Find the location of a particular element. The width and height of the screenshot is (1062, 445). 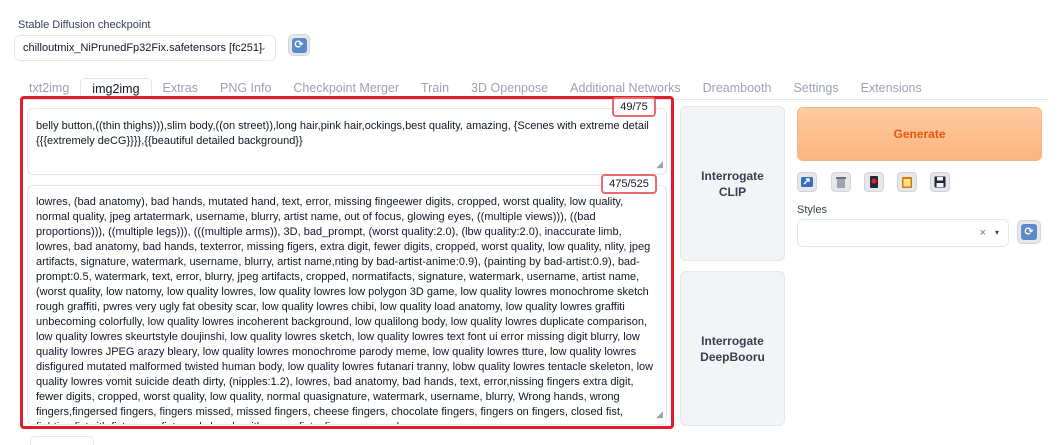

trash-button is located at coordinates (841, 182).